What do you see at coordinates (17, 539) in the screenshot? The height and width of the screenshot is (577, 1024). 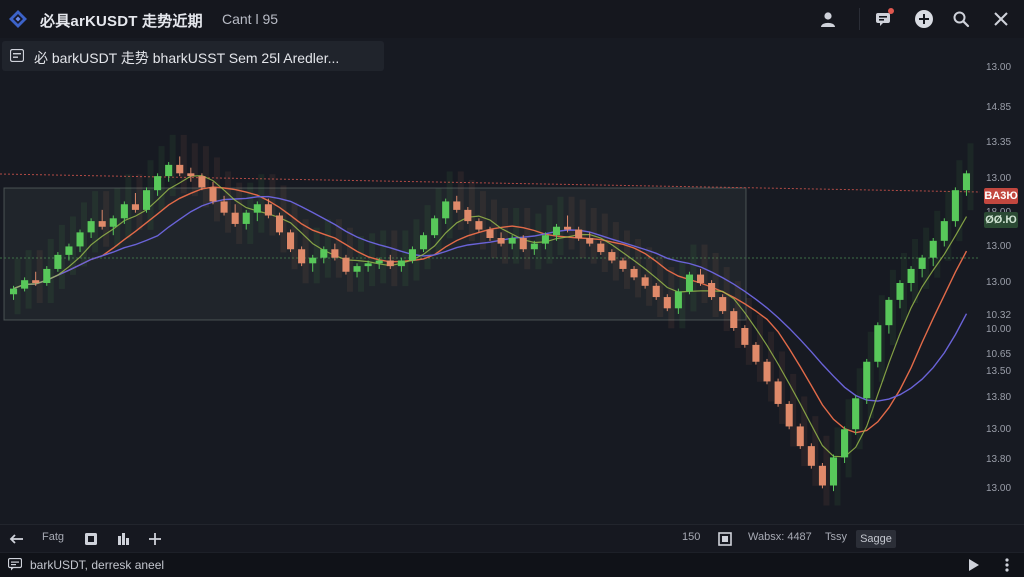 I see `arrow-left-icon` at bounding box center [17, 539].